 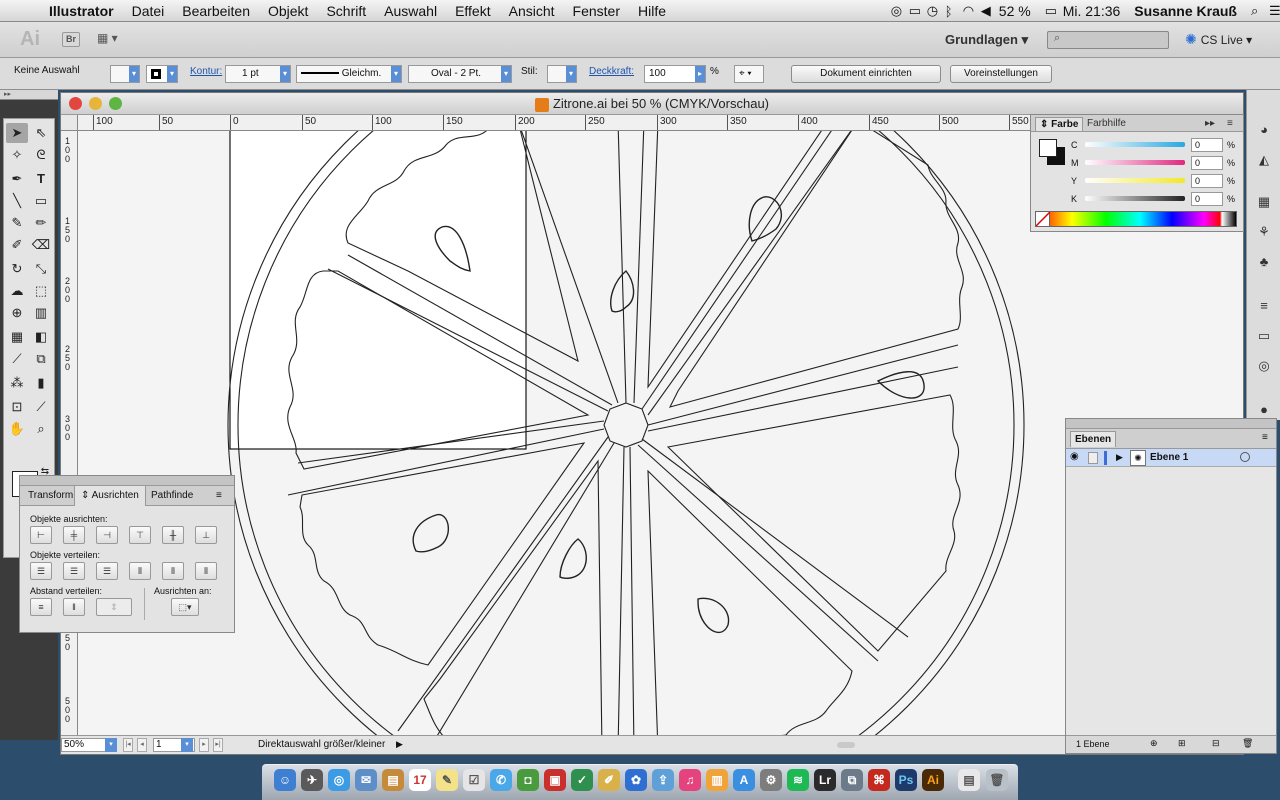 What do you see at coordinates (285, 780) in the screenshot?
I see `finder-icon: ☺` at bounding box center [285, 780].